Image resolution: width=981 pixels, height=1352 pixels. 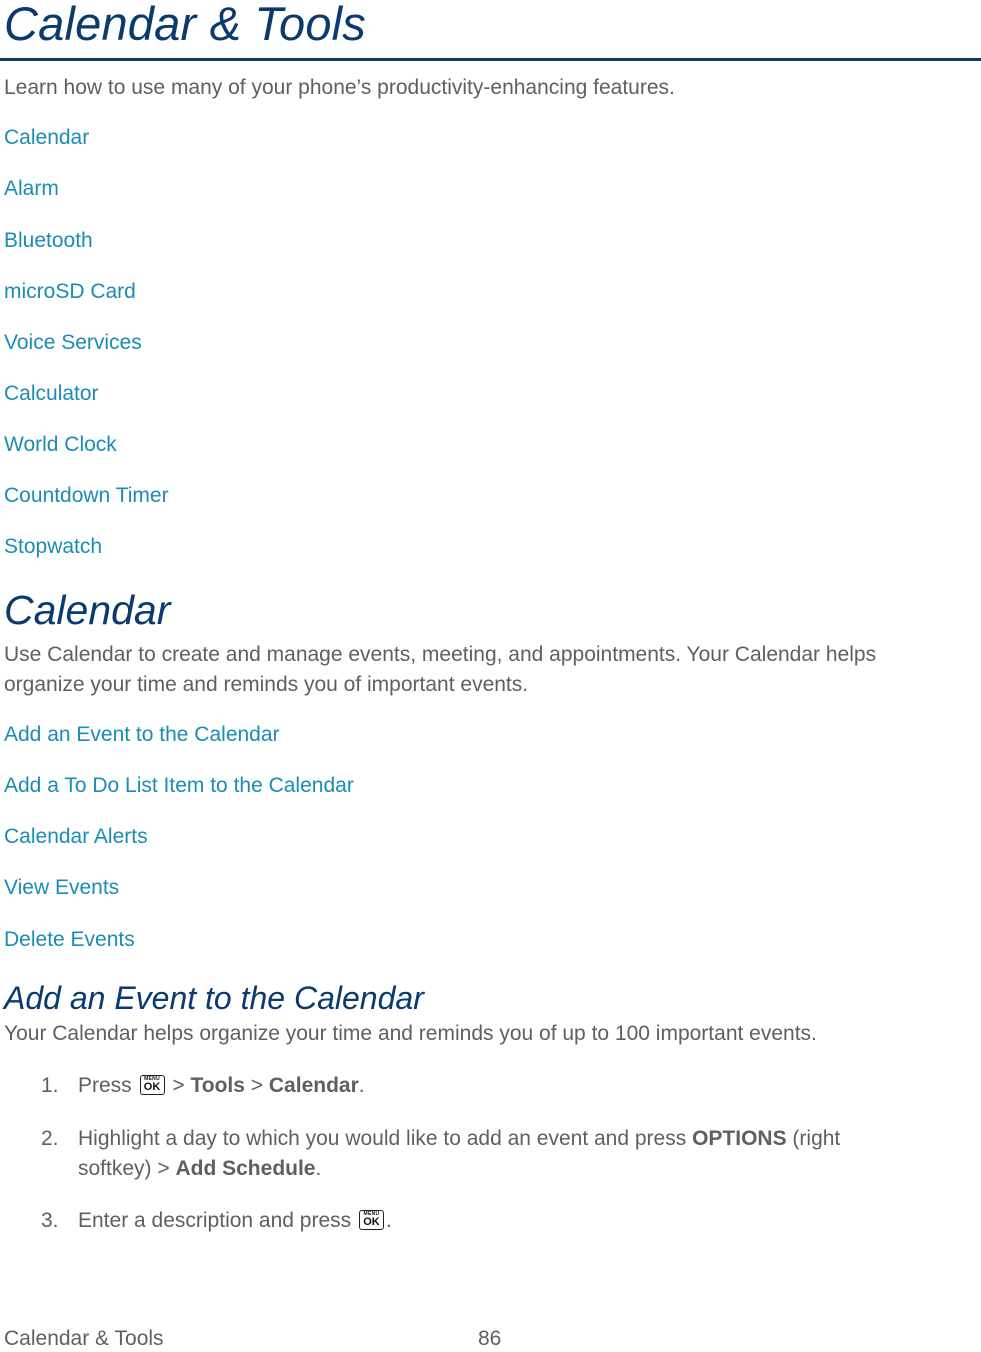 I want to click on toc-link-microsd-card: microSD Card, so click(x=70, y=292).